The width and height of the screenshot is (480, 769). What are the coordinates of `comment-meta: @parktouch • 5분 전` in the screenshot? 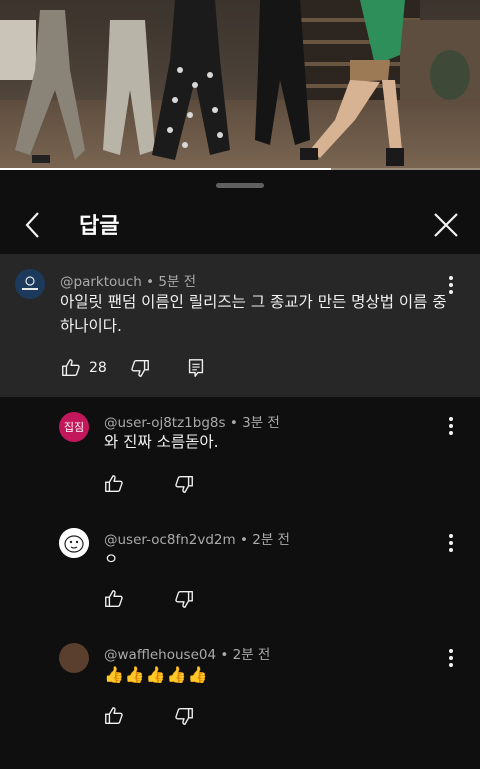 It's located at (128, 280).